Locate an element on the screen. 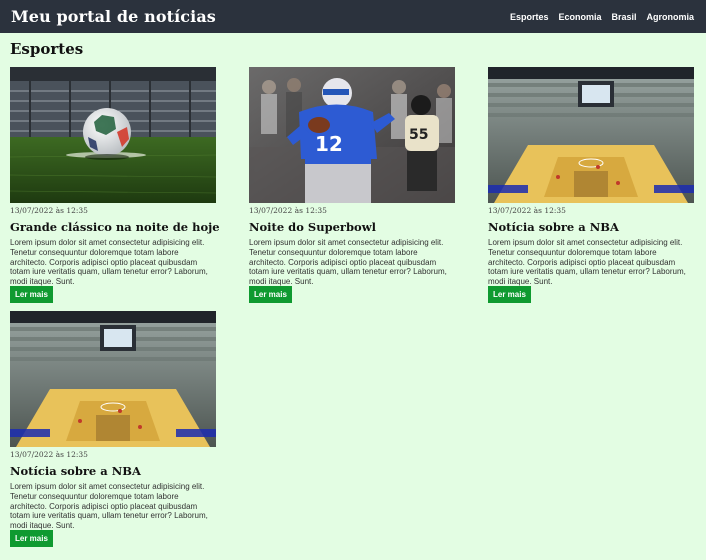  article-title: Noite do Superbowl is located at coordinates (352, 228).